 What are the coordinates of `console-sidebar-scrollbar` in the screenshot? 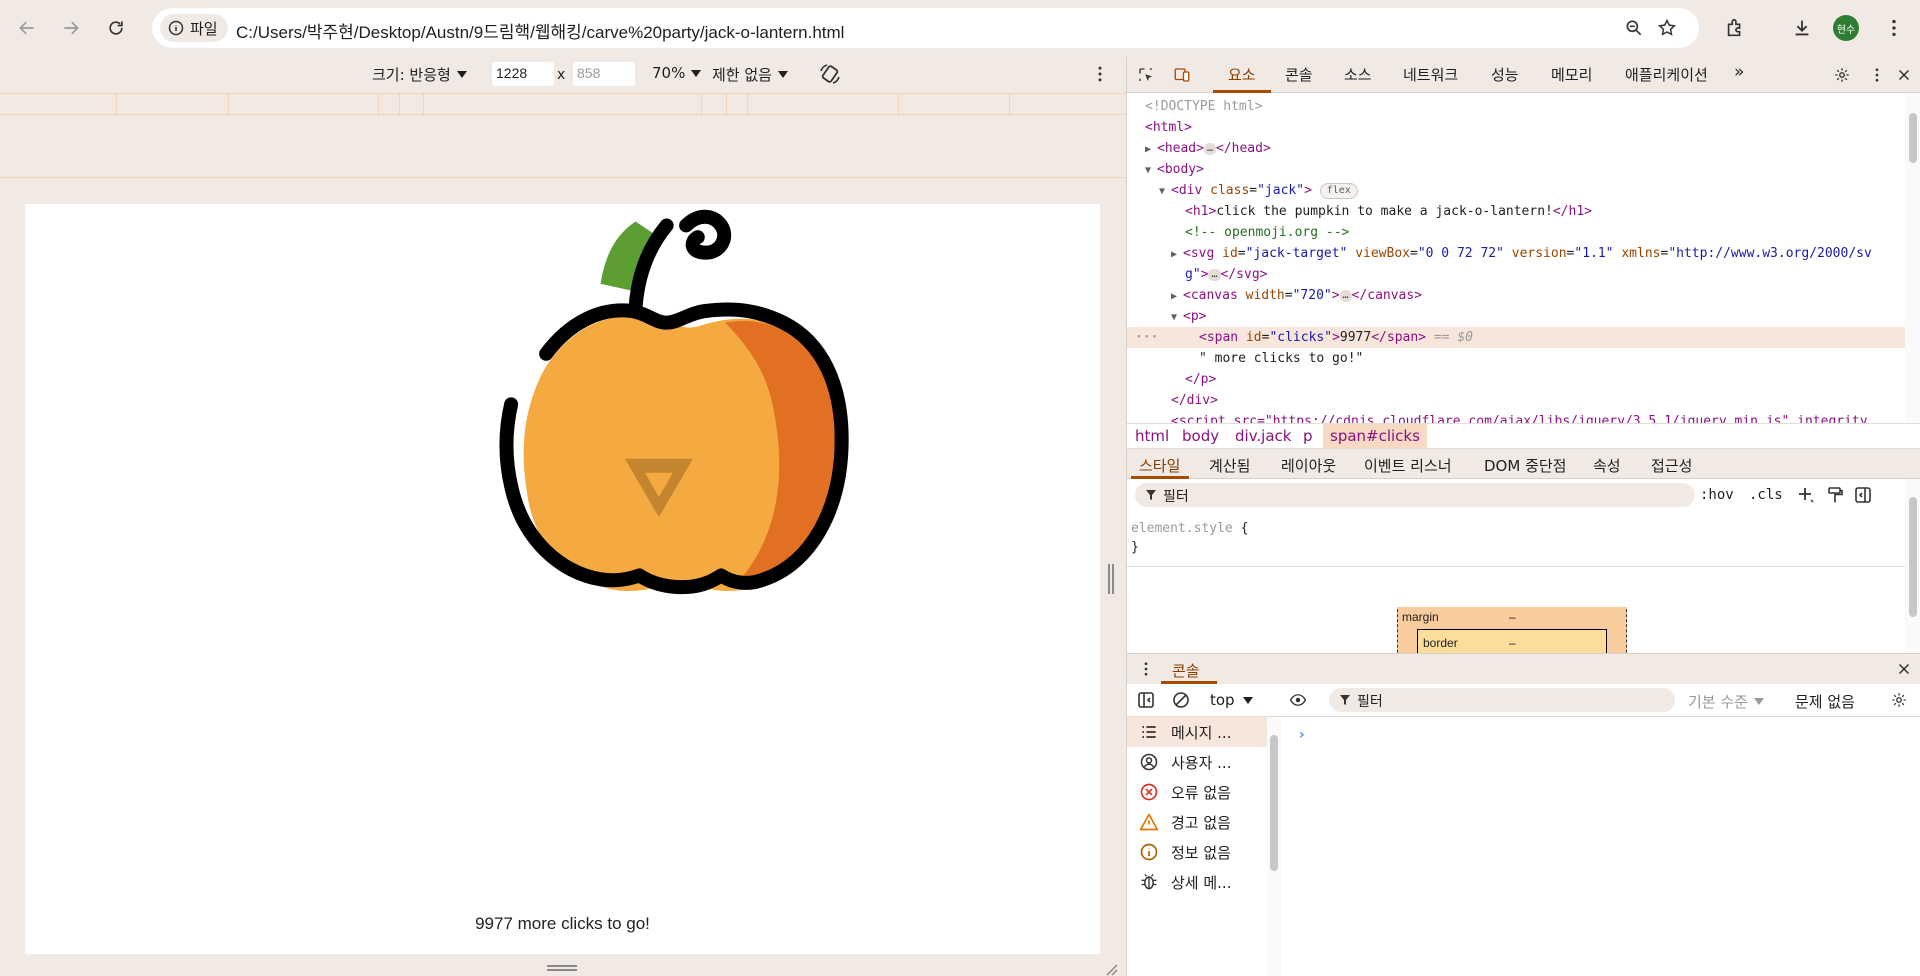 It's located at (1274, 846).